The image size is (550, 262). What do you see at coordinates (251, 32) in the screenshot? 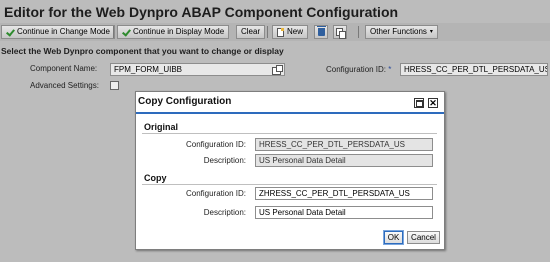
I see `clear-button: Clear` at bounding box center [251, 32].